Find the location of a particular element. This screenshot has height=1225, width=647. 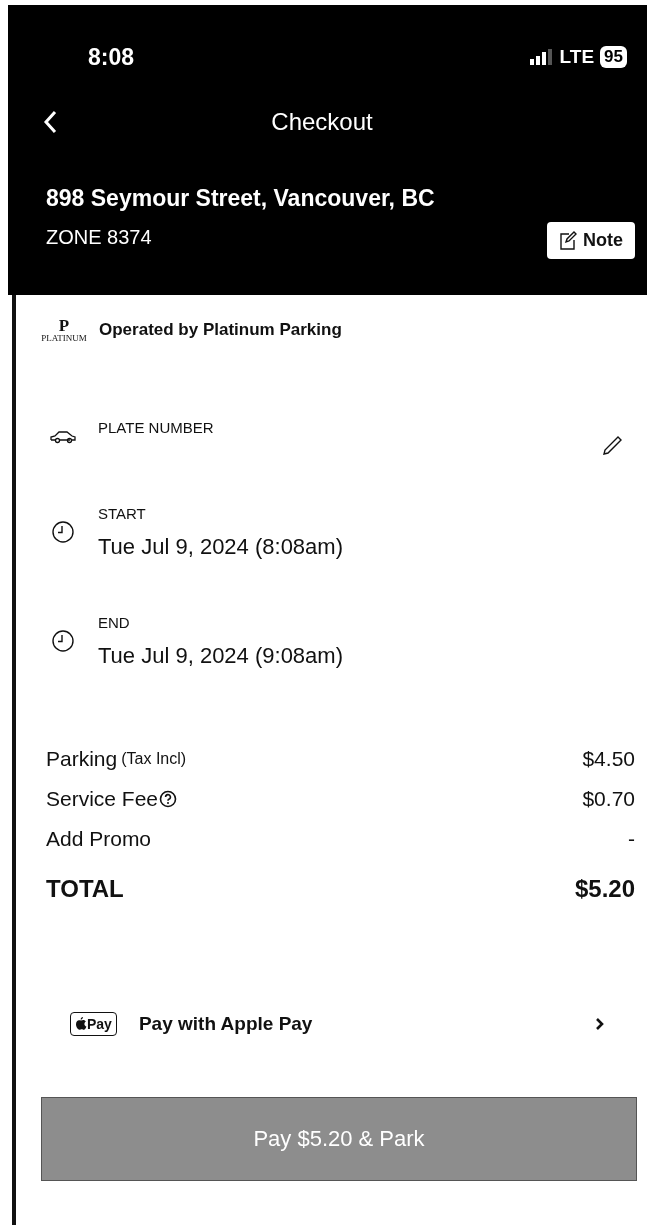

operator-logo: P PLATINUM is located at coordinates (64, 330).